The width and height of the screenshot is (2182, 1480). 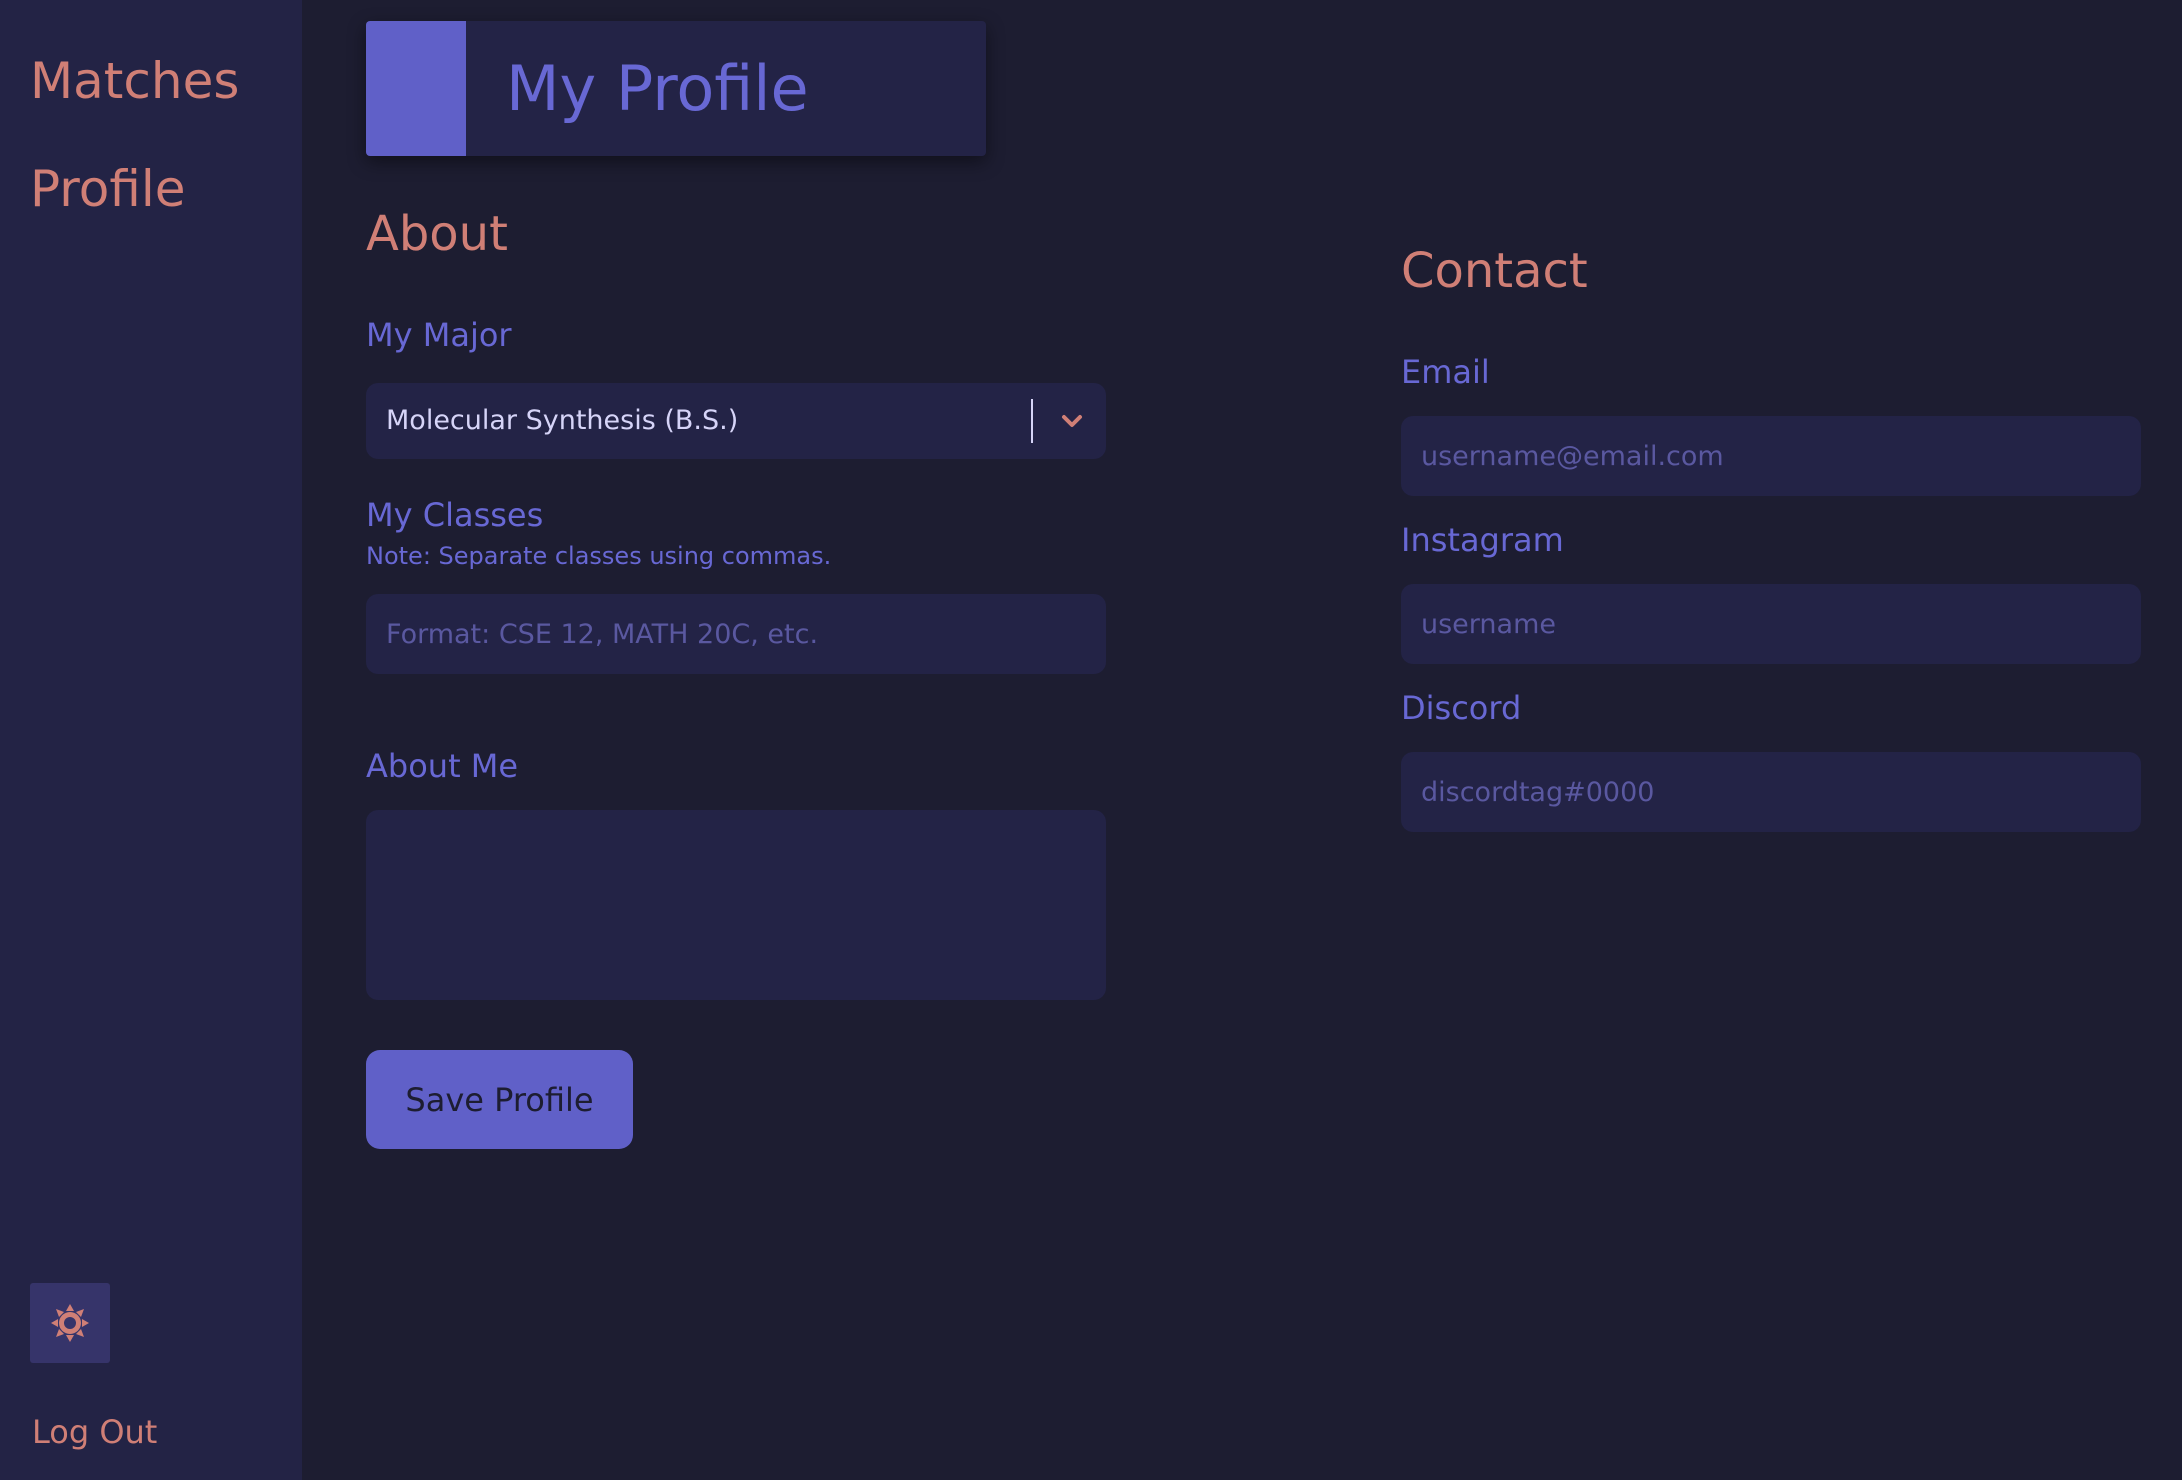 I want to click on sidebar: Matches Profile Log Out, so click(x=151, y=740).